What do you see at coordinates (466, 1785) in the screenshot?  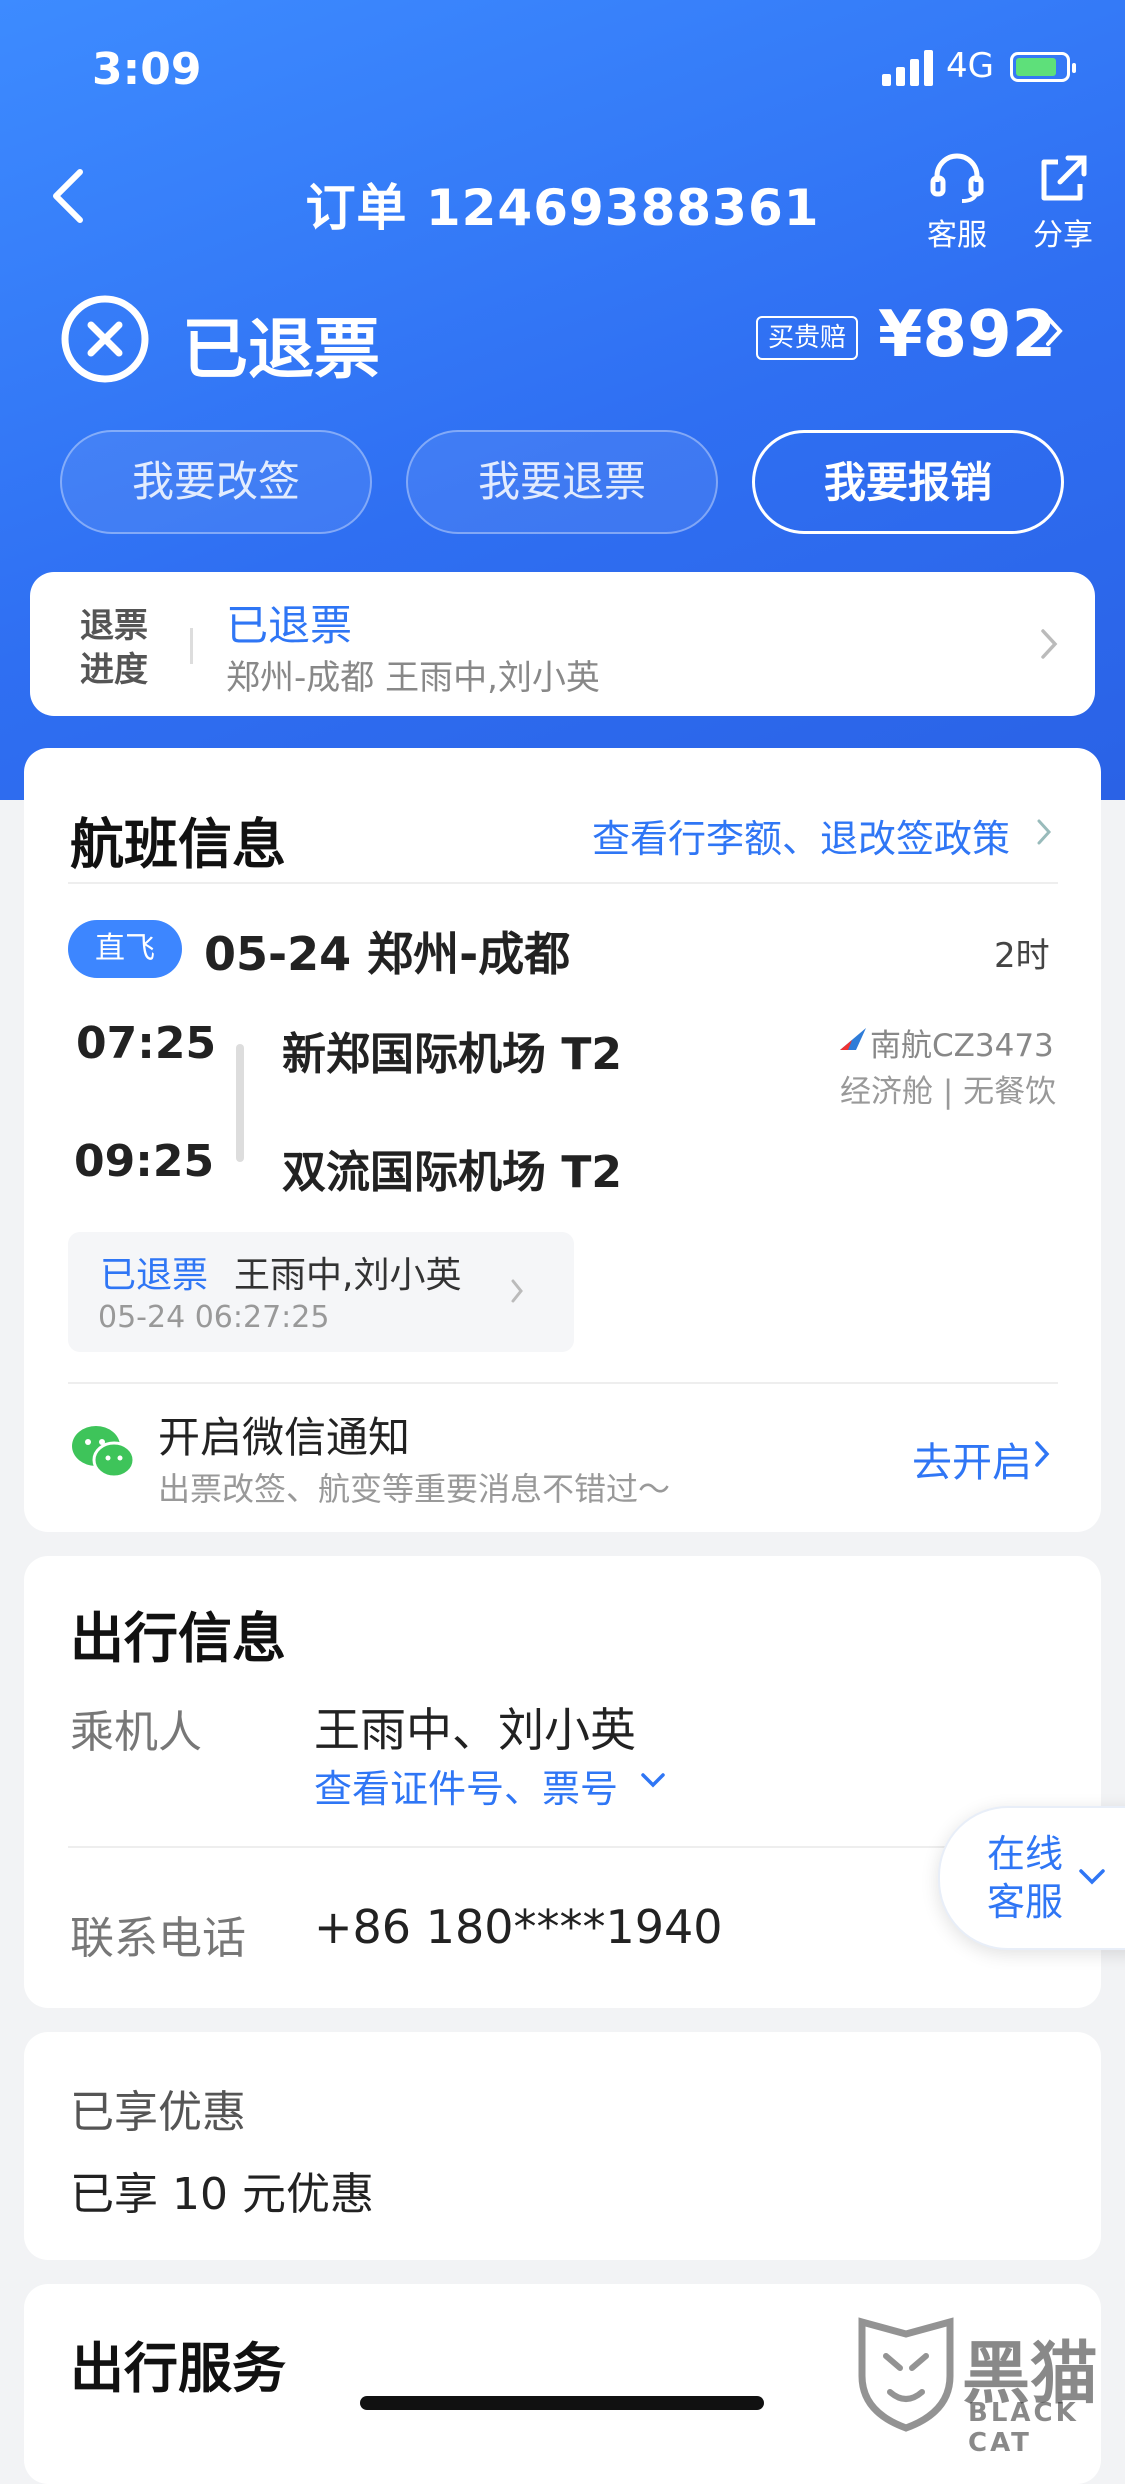 I see `view-id-ticket-link: 查看证件号、票号` at bounding box center [466, 1785].